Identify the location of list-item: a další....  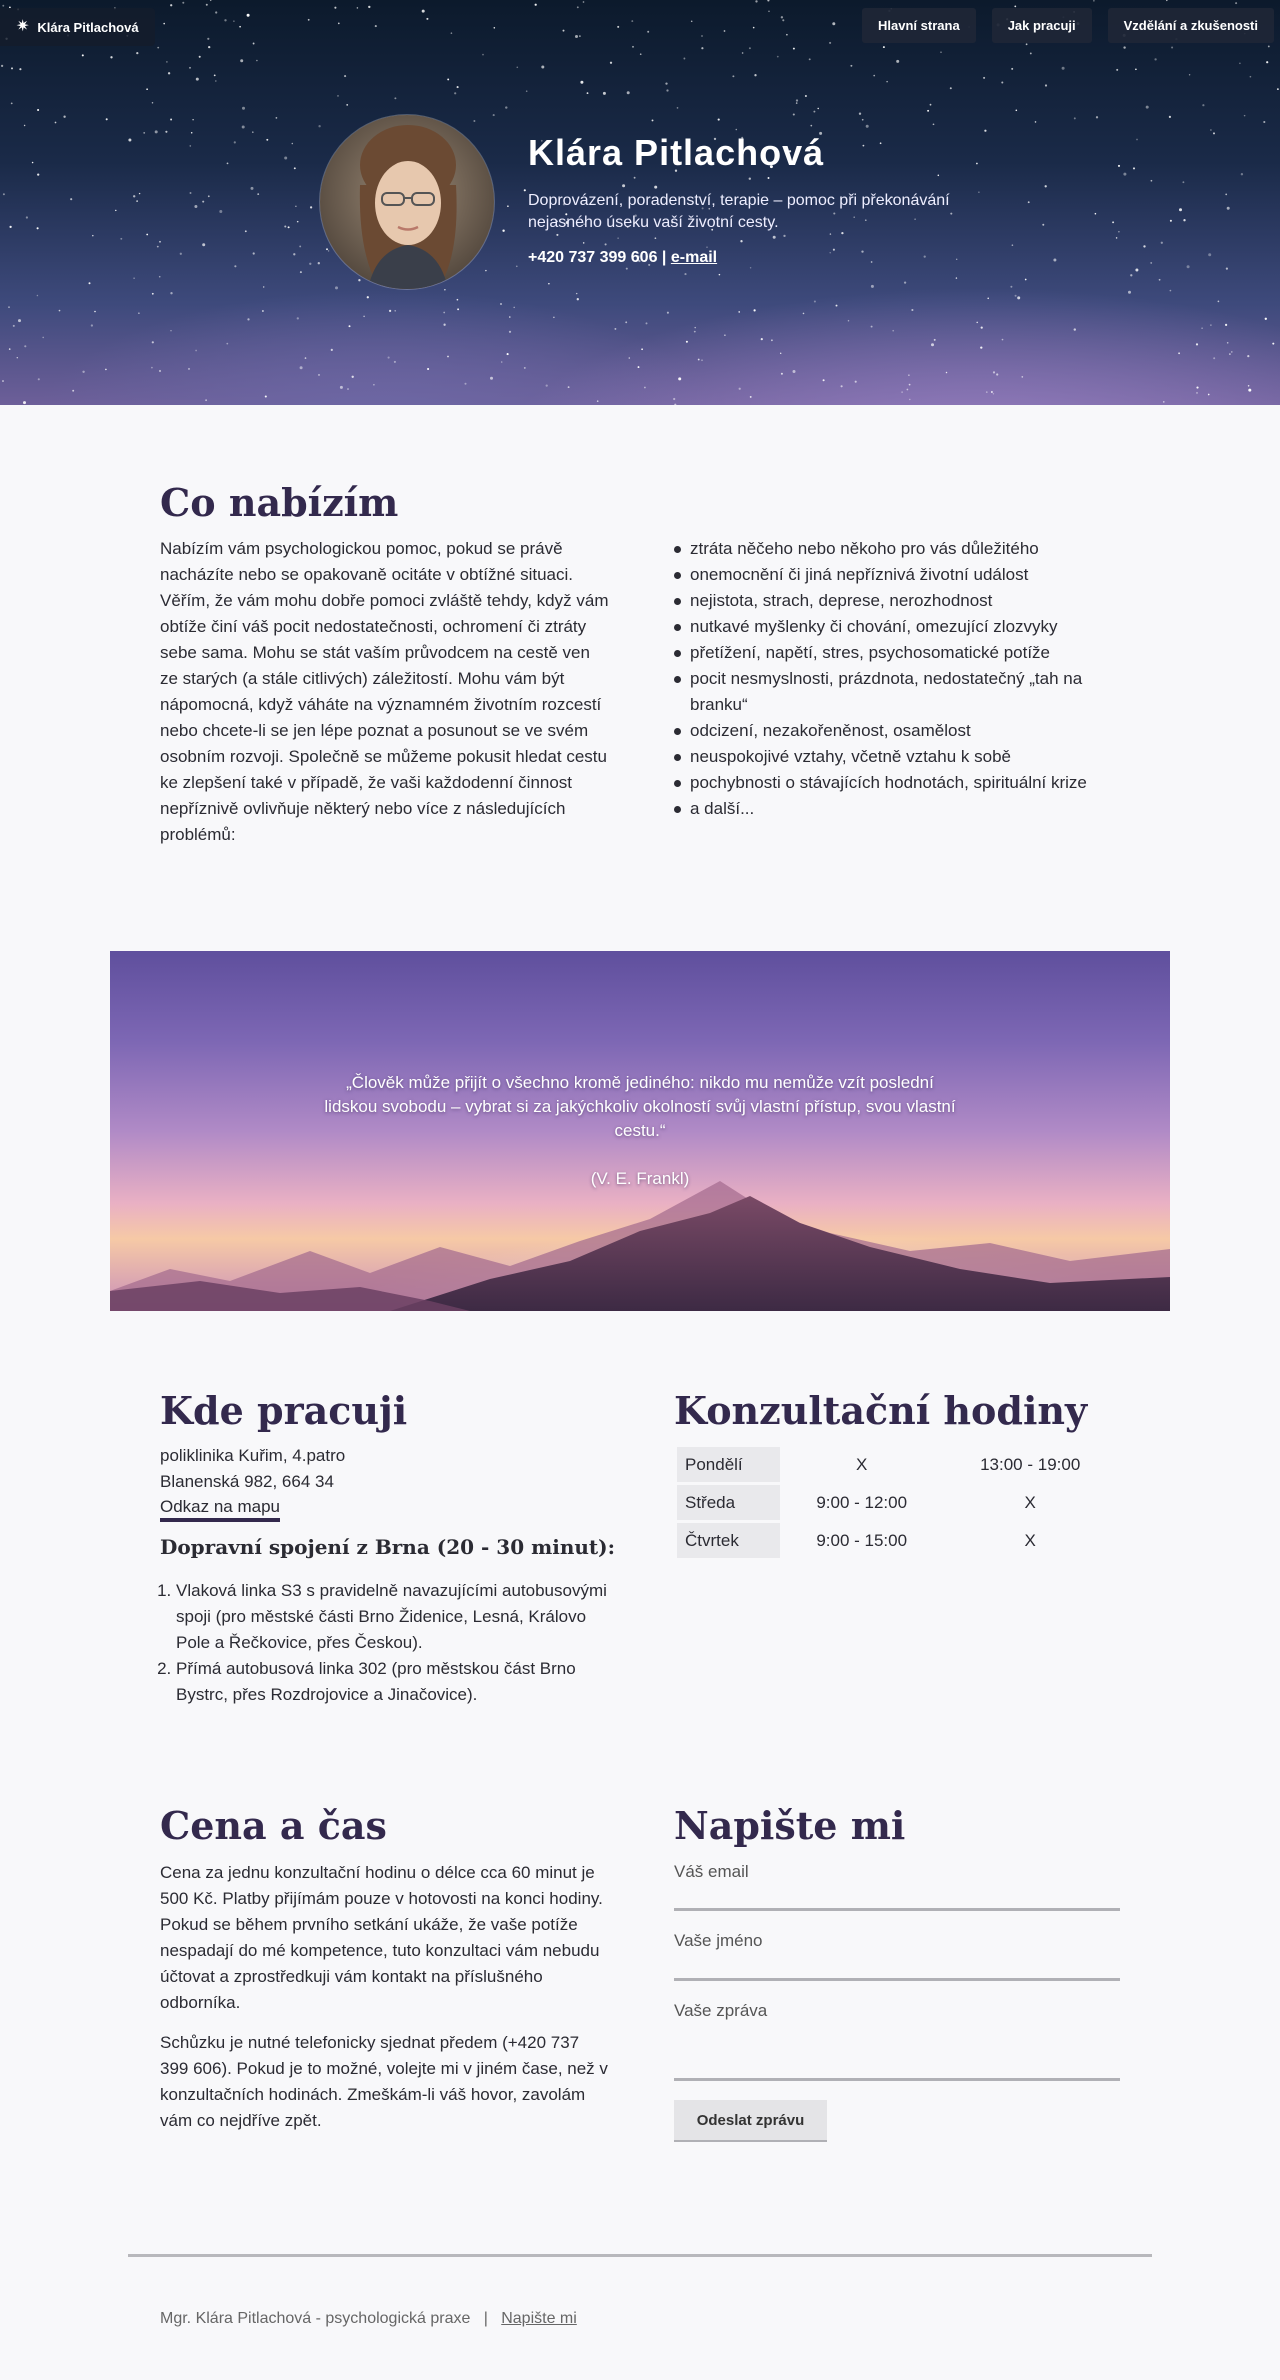
(897, 809).